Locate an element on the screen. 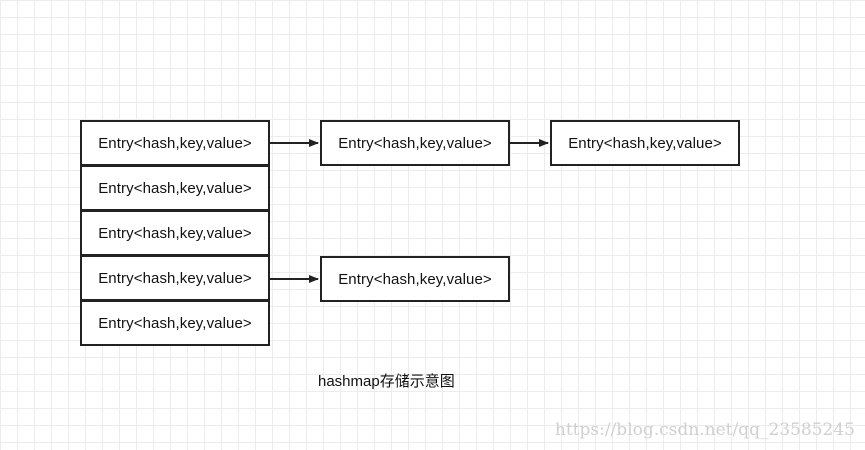  diagram-caption: hashmap存储示意图 is located at coordinates (386, 381).